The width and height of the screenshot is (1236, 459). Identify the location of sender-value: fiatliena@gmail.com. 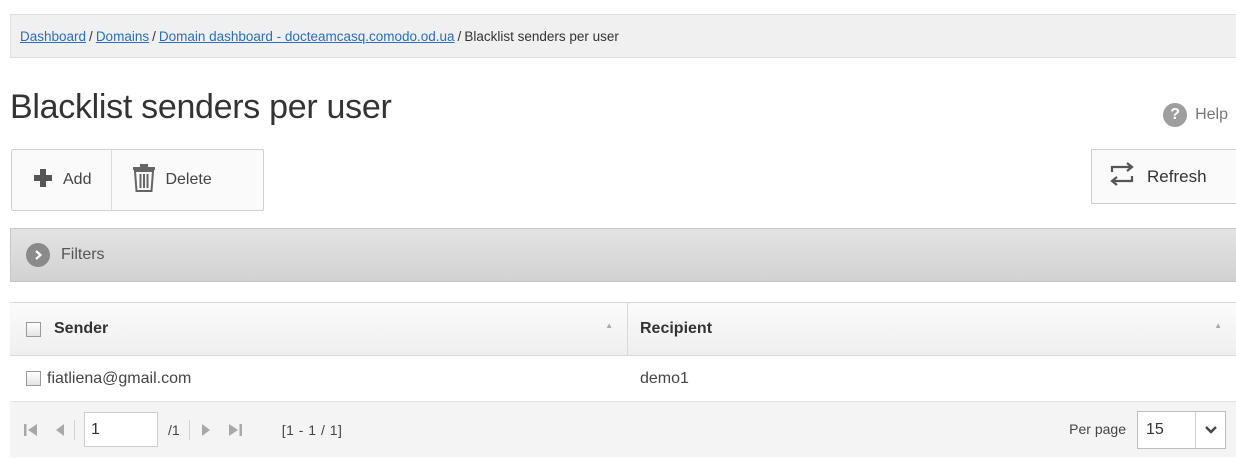
(119, 378).